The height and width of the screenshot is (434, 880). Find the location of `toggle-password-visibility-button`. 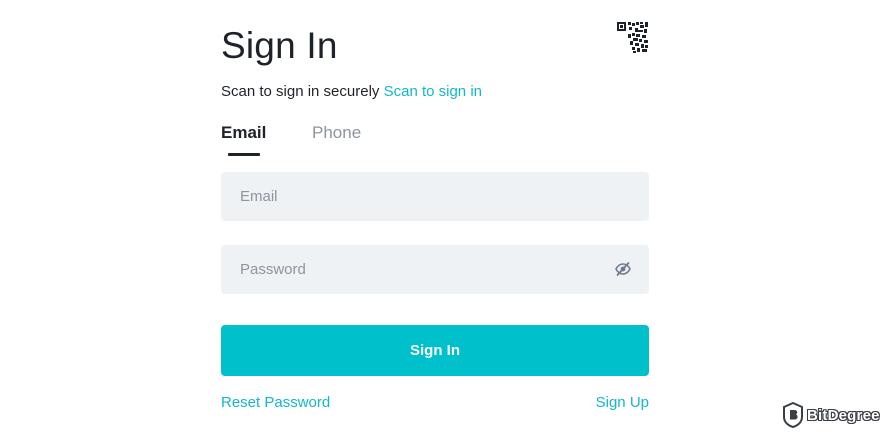

toggle-password-visibility-button is located at coordinates (623, 269).